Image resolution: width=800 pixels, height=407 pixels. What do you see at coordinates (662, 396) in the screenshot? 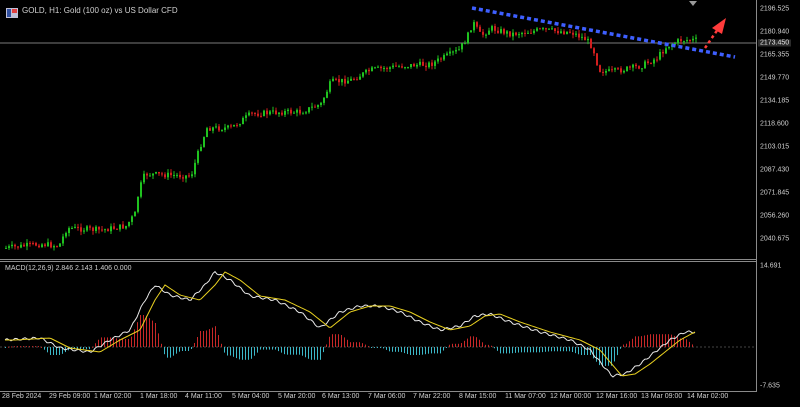
I see `time-label: 13 Mar 09:00` at bounding box center [662, 396].